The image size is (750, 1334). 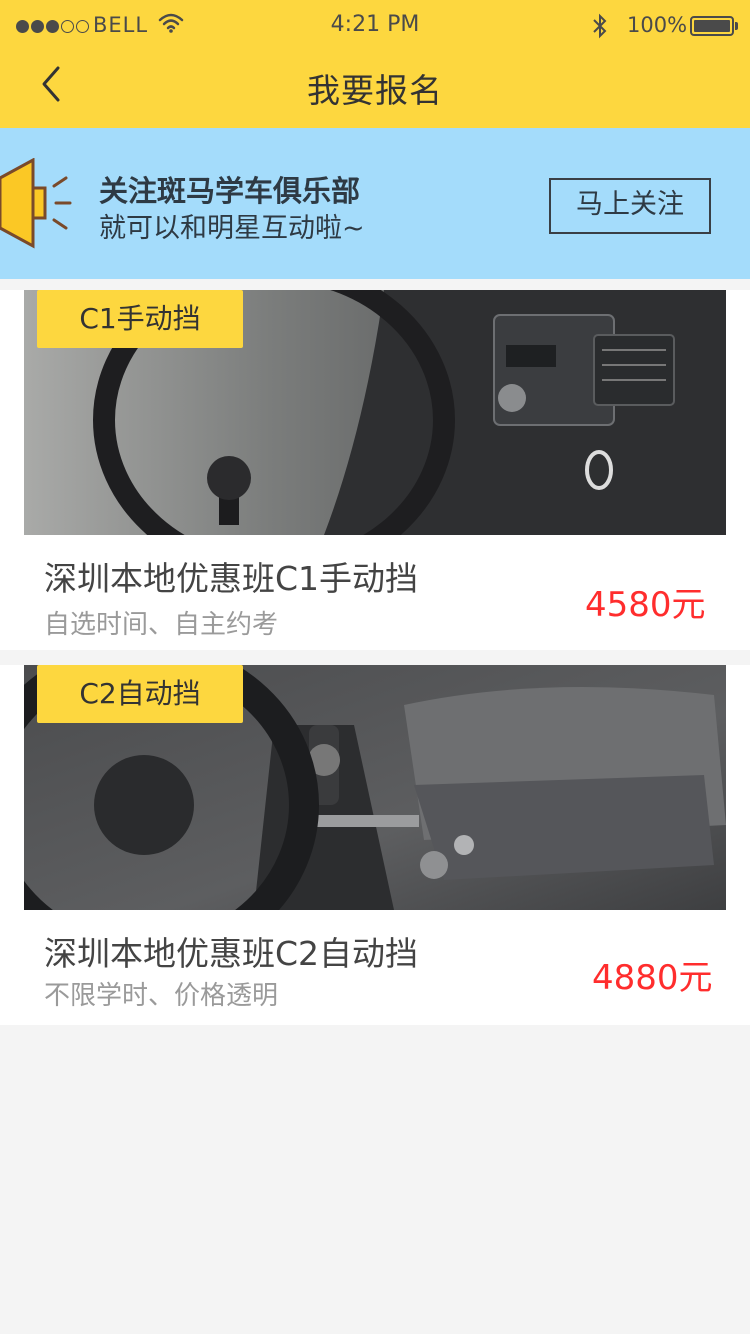 I want to click on battery-percentage: 100%, so click(x=657, y=25).